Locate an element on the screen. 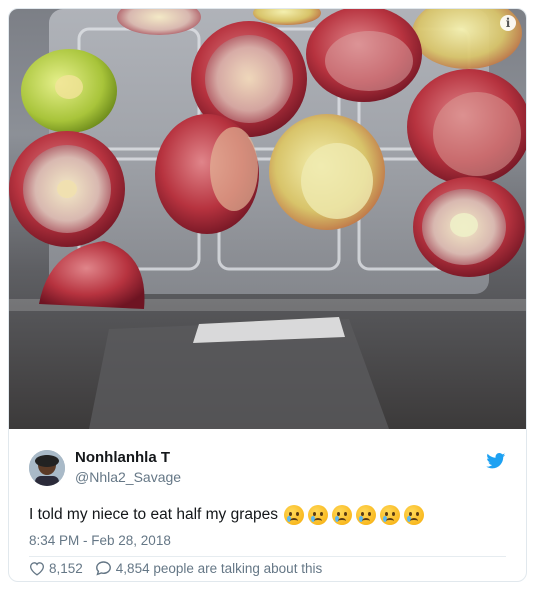 The width and height of the screenshot is (535, 592). like-button: 8,152 is located at coordinates (56, 568).